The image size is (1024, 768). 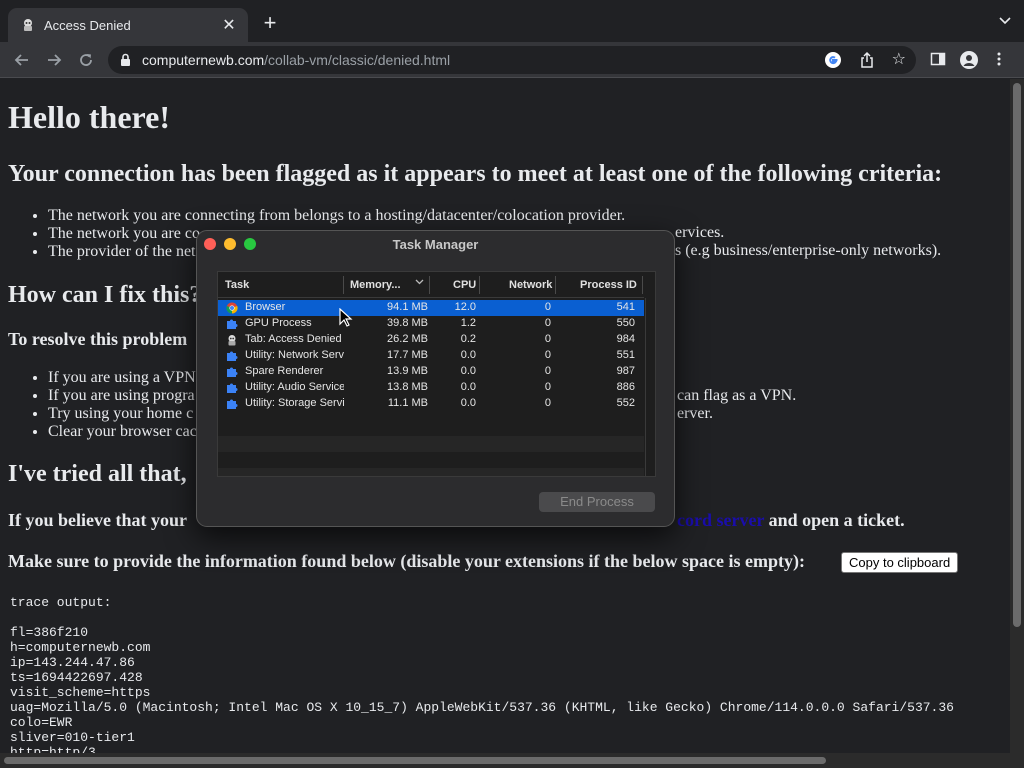 What do you see at coordinates (419, 283) in the screenshot?
I see `sort-chevron-icon` at bounding box center [419, 283].